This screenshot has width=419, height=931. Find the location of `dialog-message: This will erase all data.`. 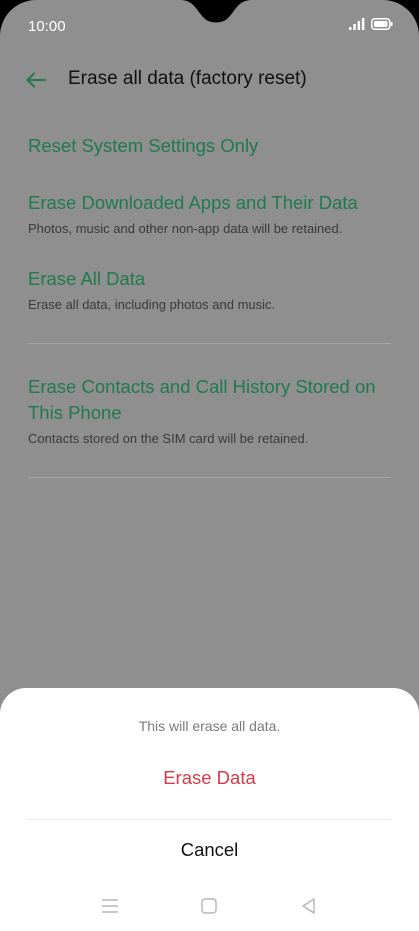

dialog-message: This will erase all data. is located at coordinates (209, 726).